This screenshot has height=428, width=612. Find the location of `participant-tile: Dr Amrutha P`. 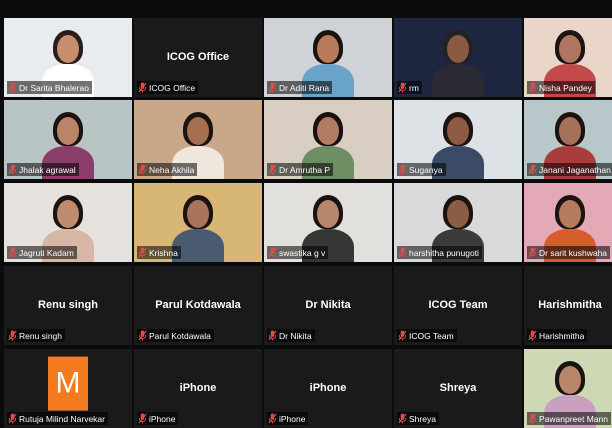

participant-tile: Dr Amrutha P is located at coordinates (328, 139).